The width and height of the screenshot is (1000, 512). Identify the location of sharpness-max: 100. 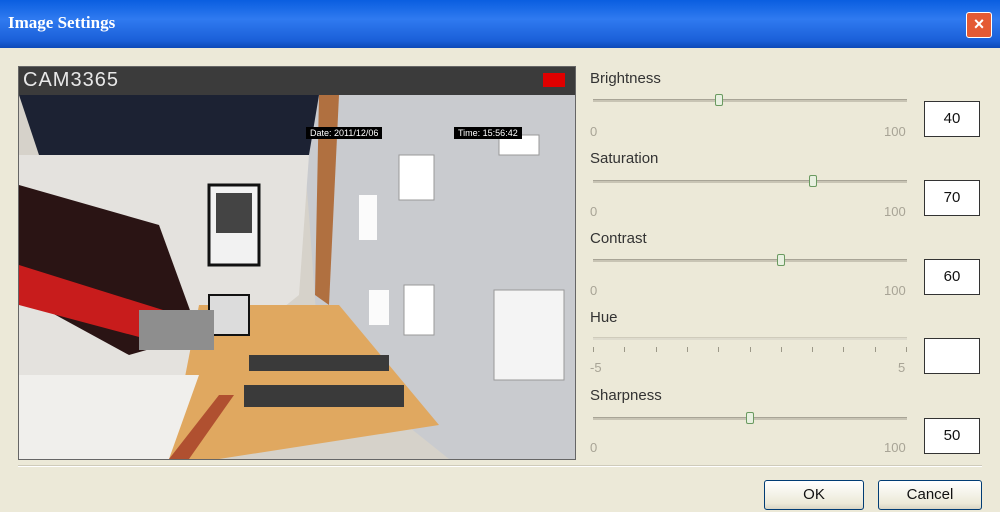
(895, 447).